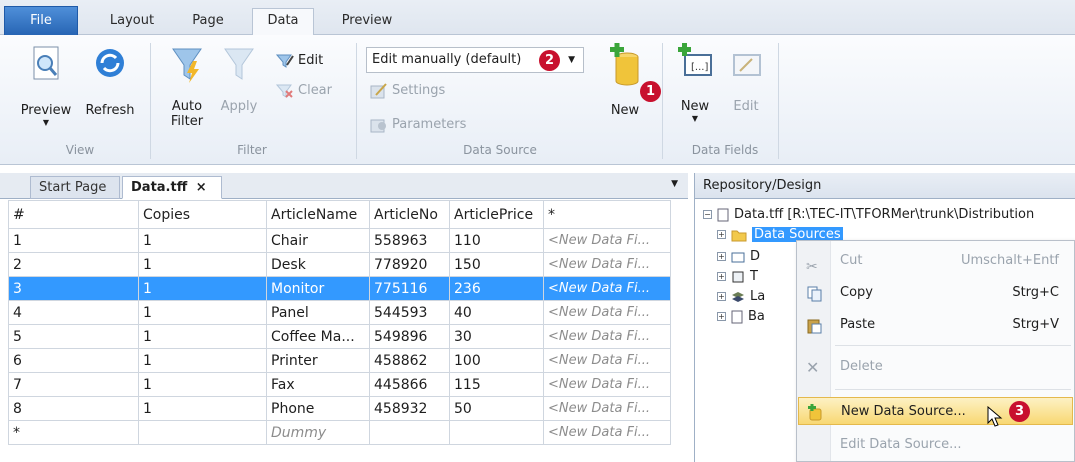 This screenshot has width=1075, height=462. I want to click on cell: 458932, so click(409, 408).